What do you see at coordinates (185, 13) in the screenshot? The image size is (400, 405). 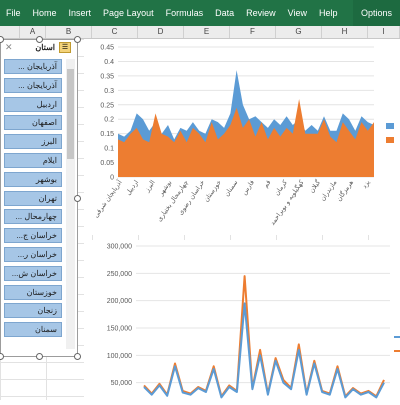 I see `tab-formulas: Formulas` at bounding box center [185, 13].